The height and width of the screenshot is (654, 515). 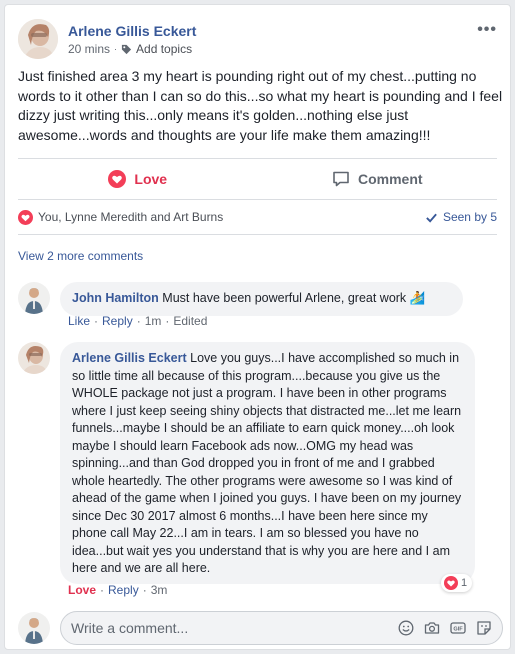 I want to click on seen-by: Seen by 5, so click(x=461, y=217).